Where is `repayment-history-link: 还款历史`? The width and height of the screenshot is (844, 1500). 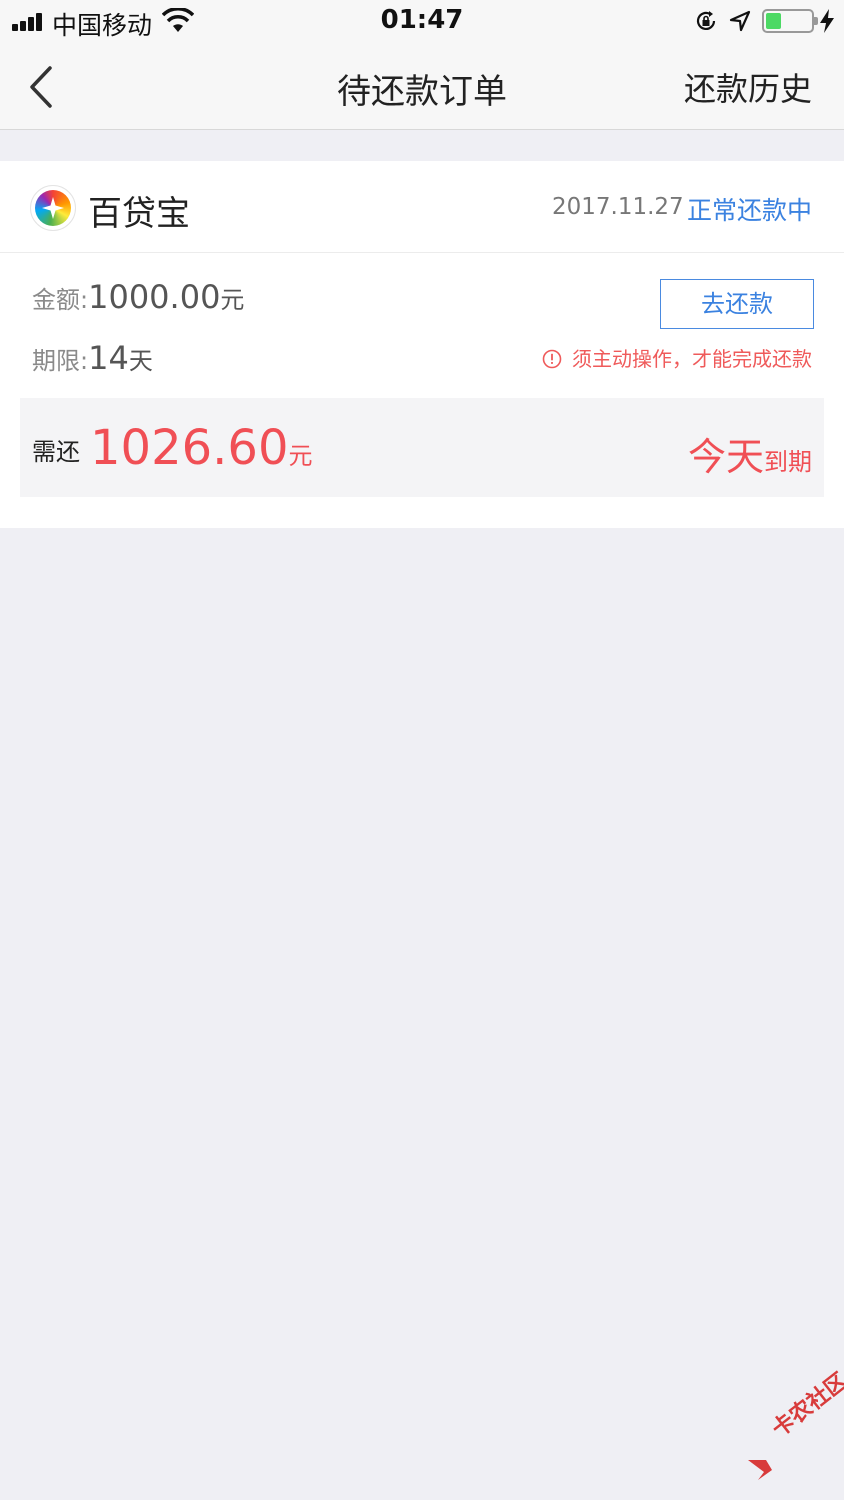 repayment-history-link: 还款历史 is located at coordinates (748, 87).